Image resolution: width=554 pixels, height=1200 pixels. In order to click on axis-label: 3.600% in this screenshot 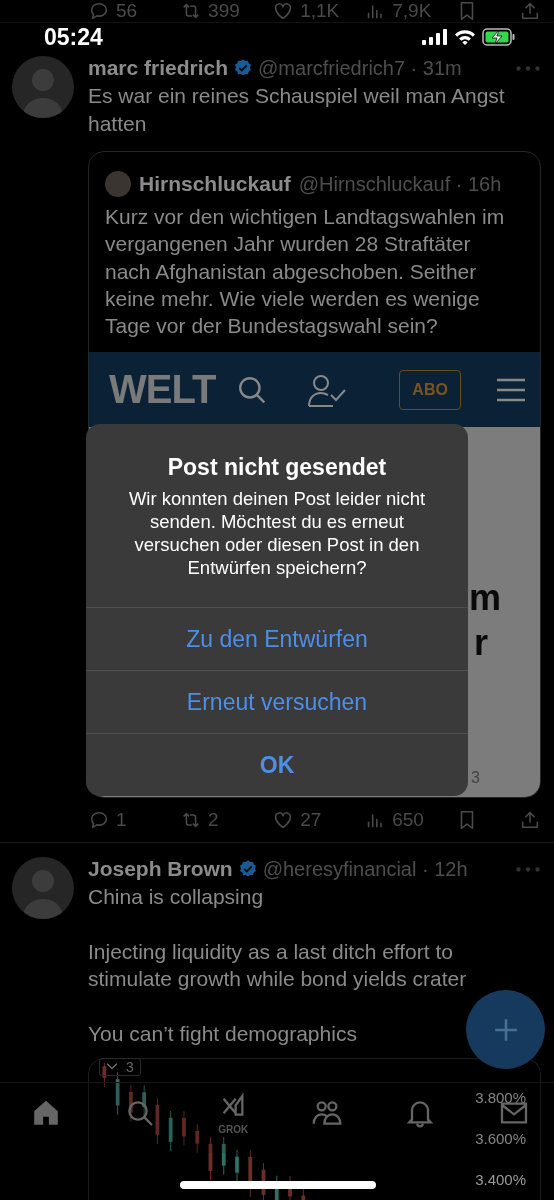, I will do `click(500, 1139)`.